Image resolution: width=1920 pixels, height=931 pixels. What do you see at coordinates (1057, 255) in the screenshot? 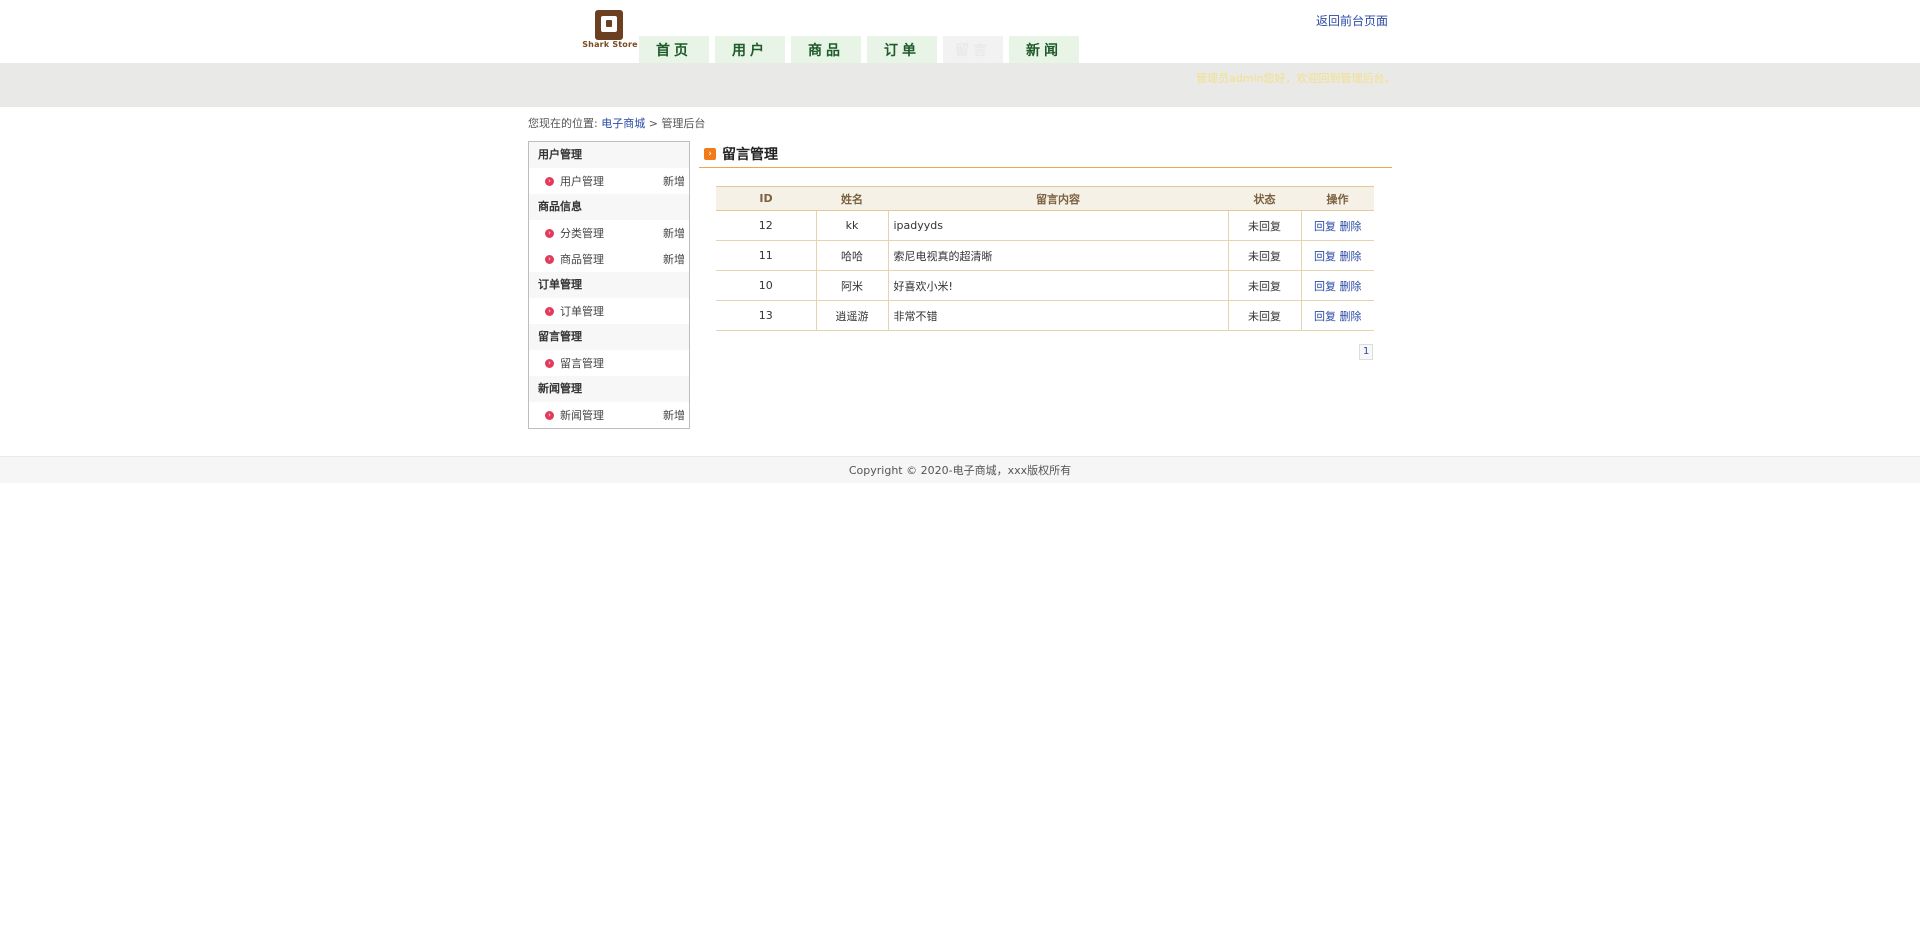
I see `cell-content: 索尼电视真的超清晰` at bounding box center [1057, 255].